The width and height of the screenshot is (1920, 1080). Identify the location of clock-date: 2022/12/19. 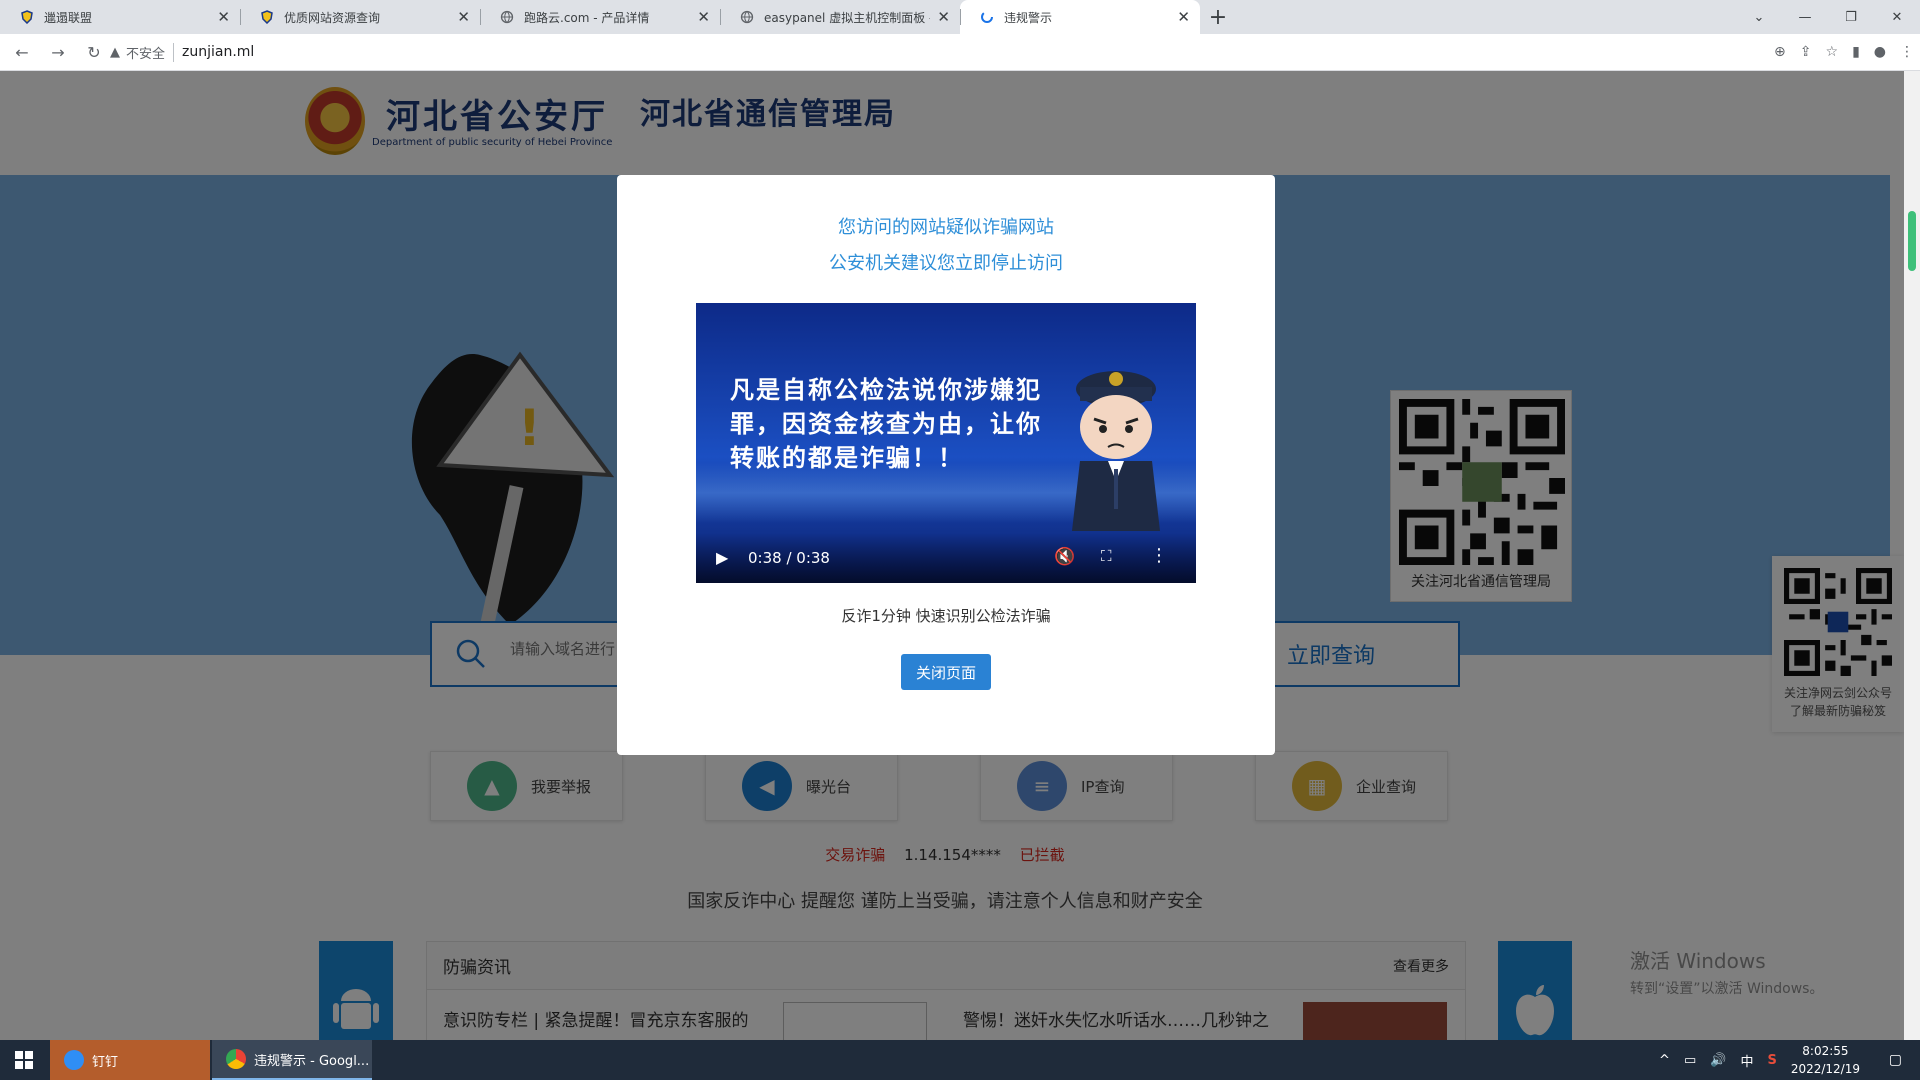
(1825, 1069).